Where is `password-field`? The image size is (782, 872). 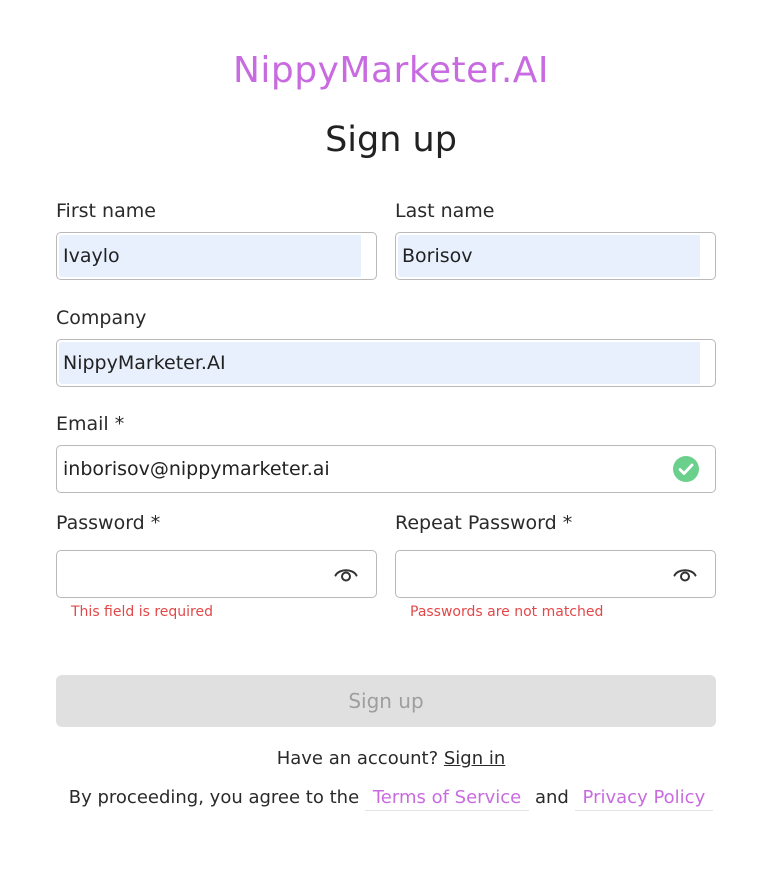
password-field is located at coordinates (216, 574).